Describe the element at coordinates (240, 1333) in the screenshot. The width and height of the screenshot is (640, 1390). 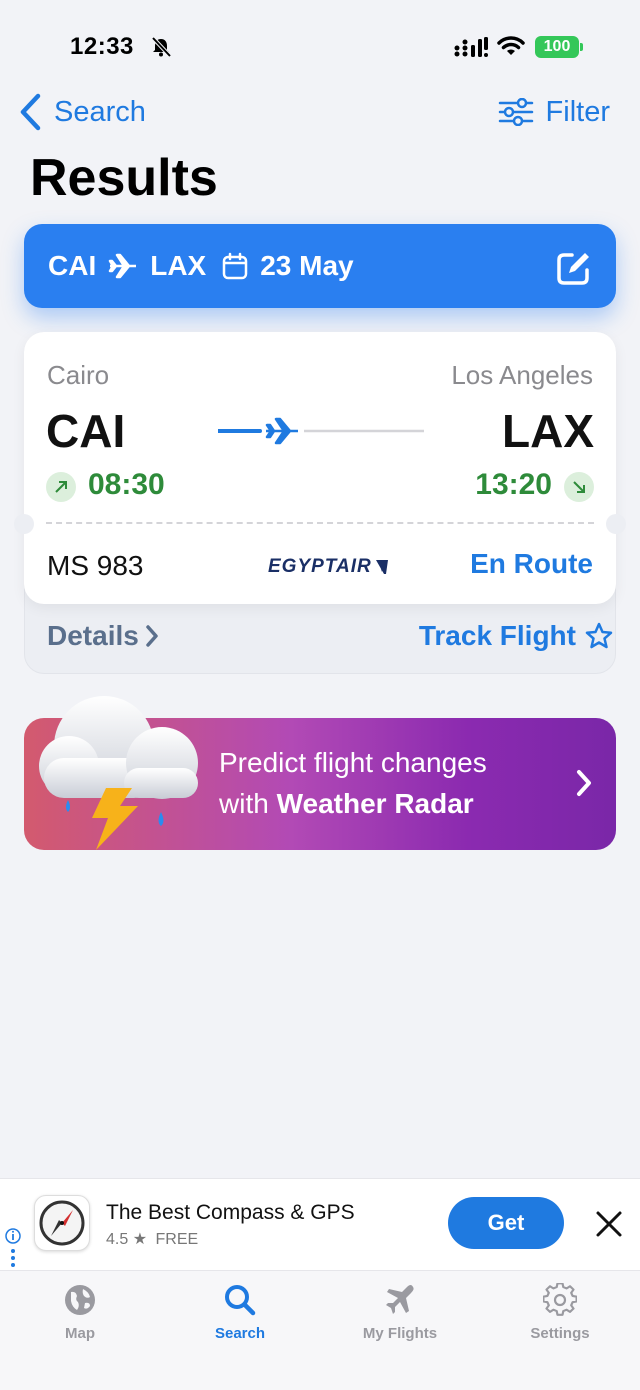
I see `tab-search-label: Search` at that location.